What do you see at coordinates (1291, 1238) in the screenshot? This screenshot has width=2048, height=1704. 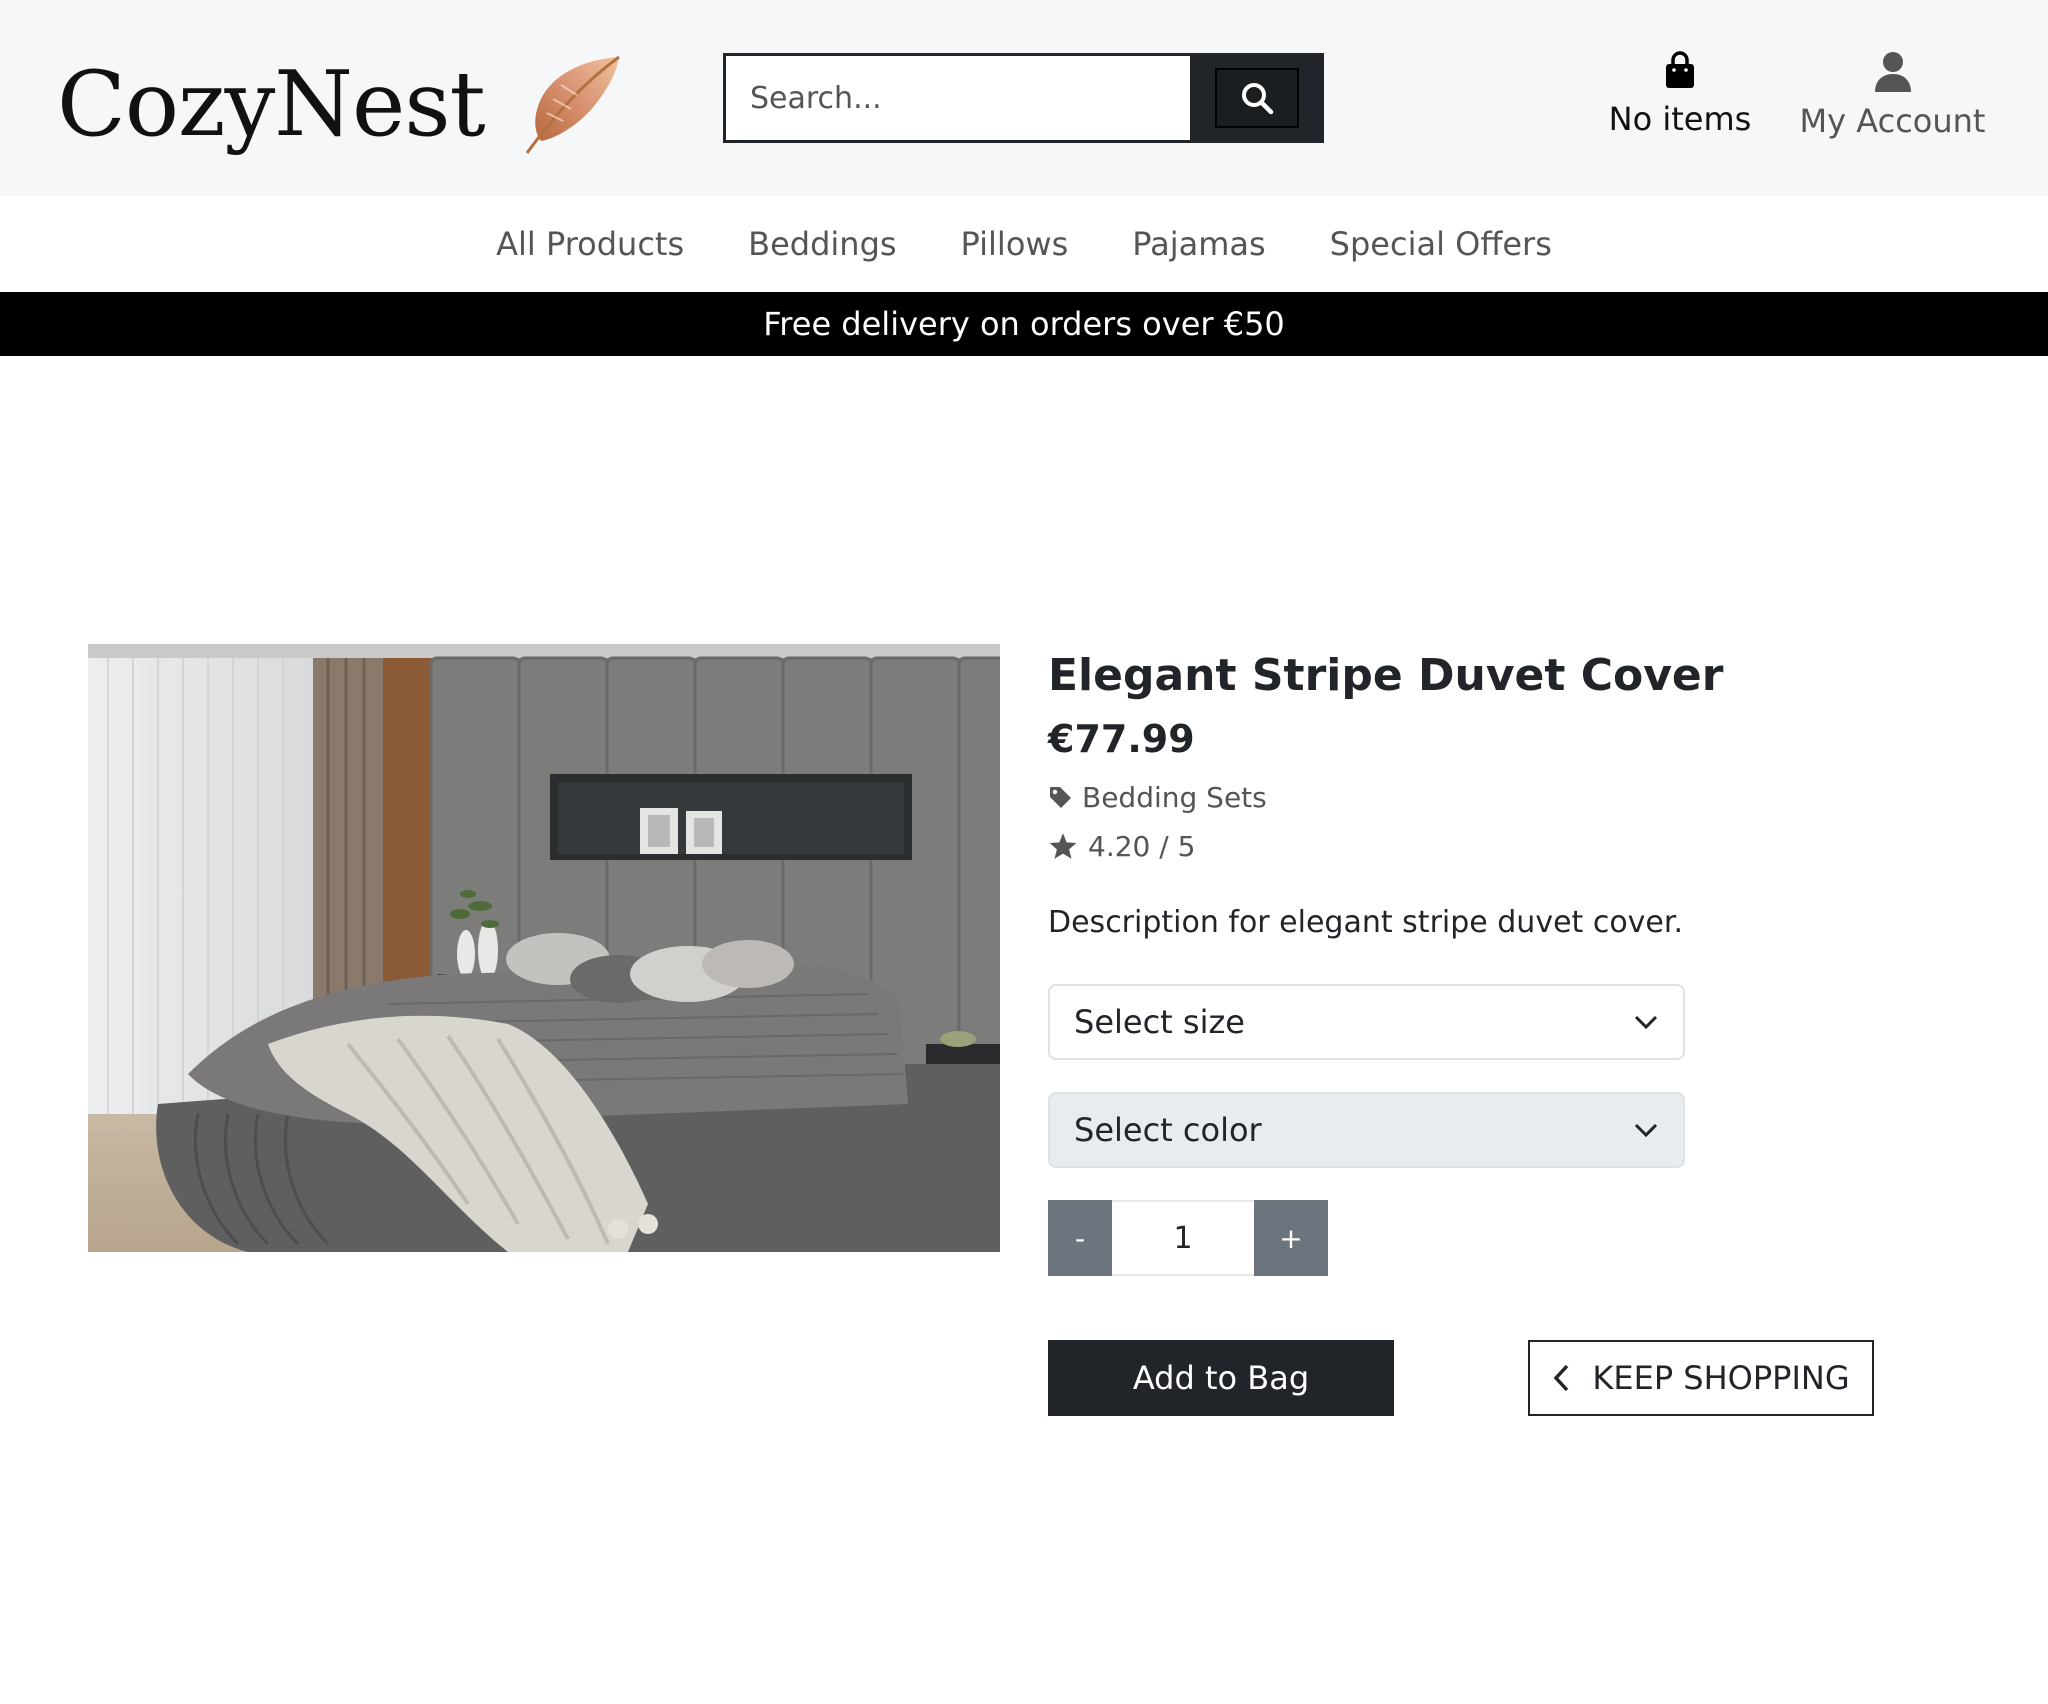 I see `qty-increment-button: +` at bounding box center [1291, 1238].